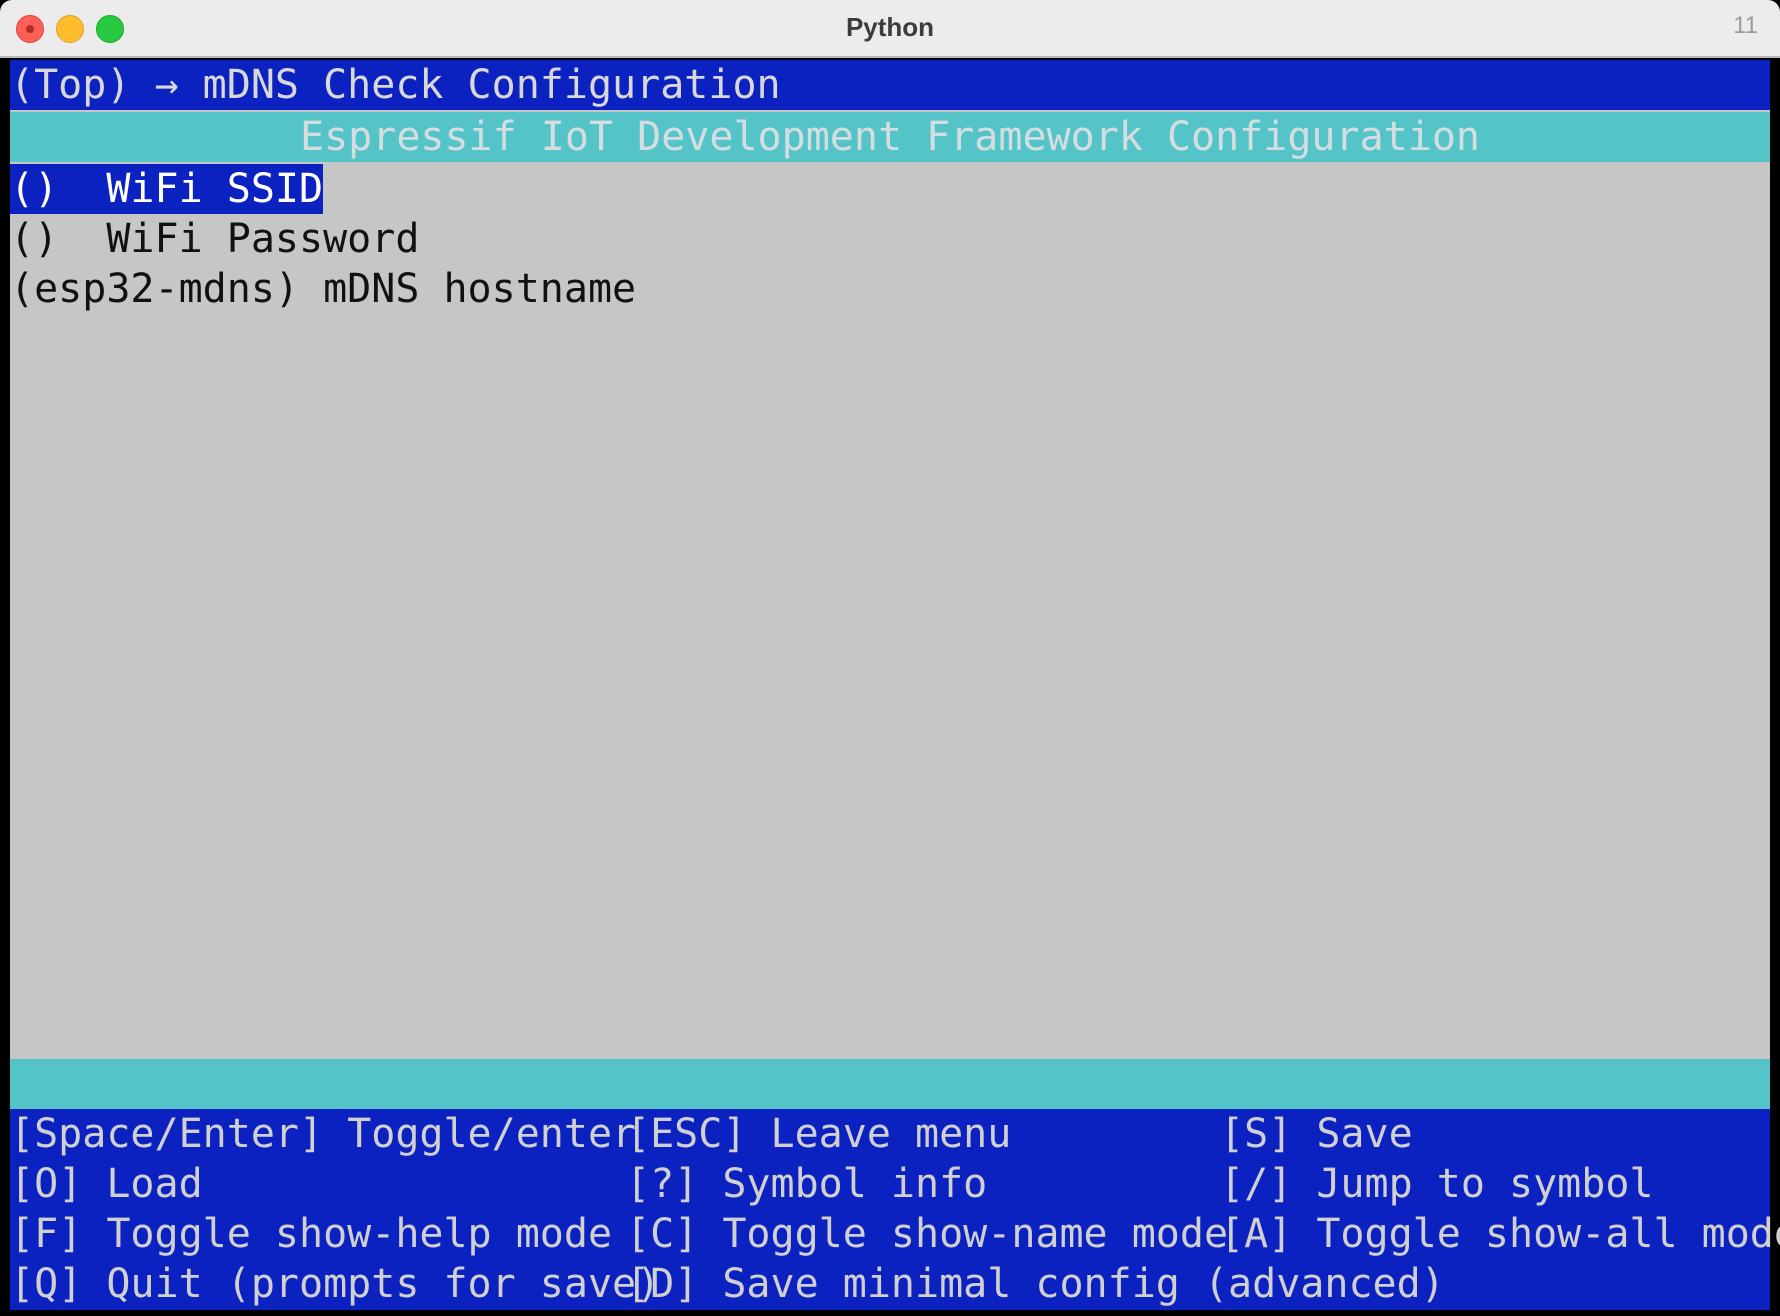 The width and height of the screenshot is (1780, 1316). Describe the element at coordinates (927, 1234) in the screenshot. I see `help-show-name-mode: [C] Toggle show-name mode` at that location.